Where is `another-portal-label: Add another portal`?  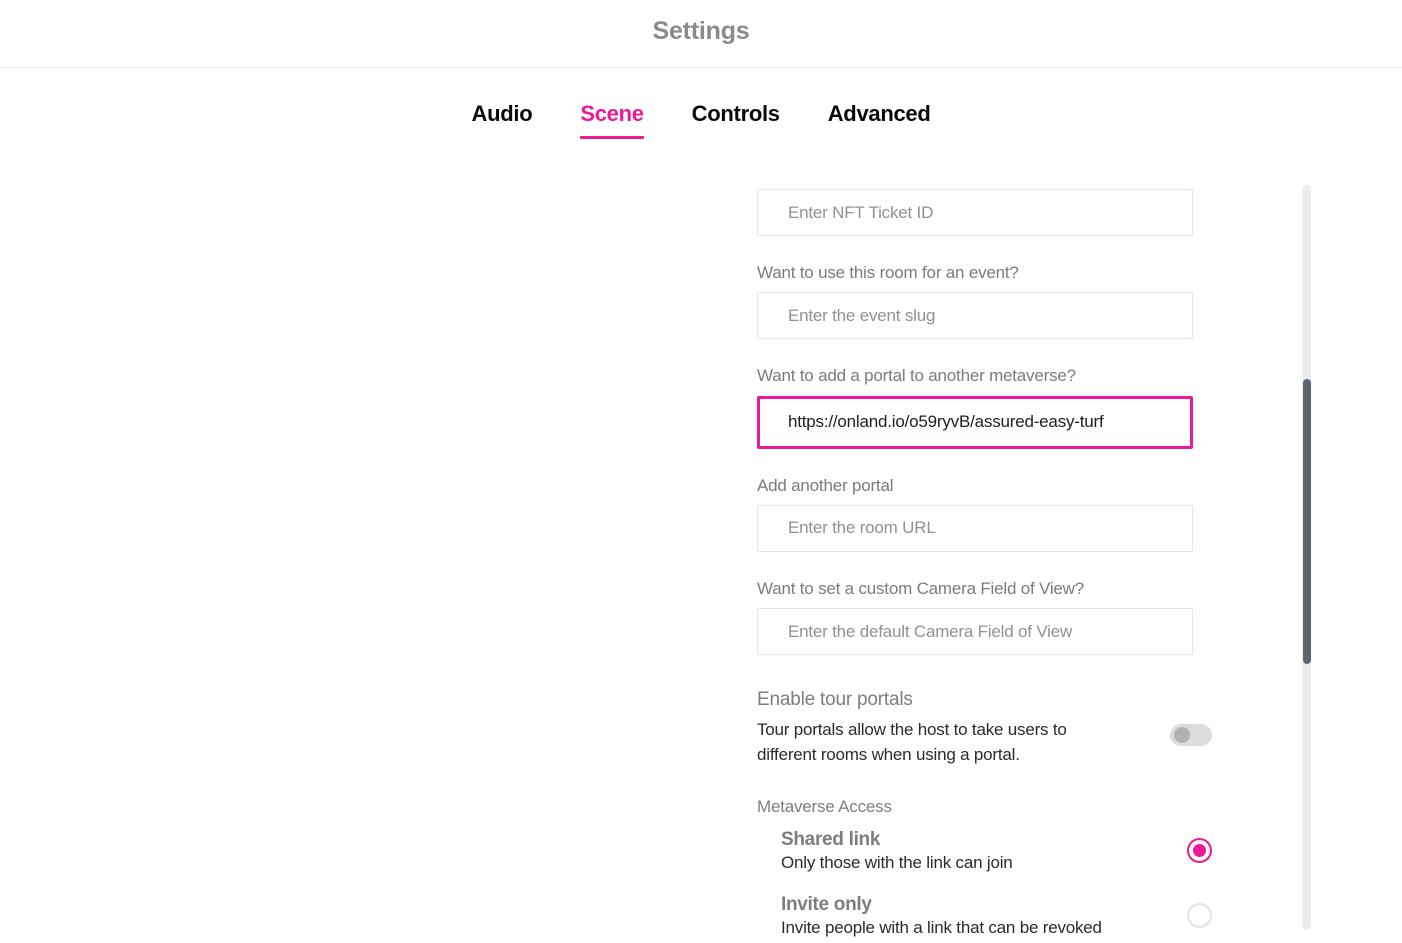
another-portal-label: Add another portal is located at coordinates (825, 485).